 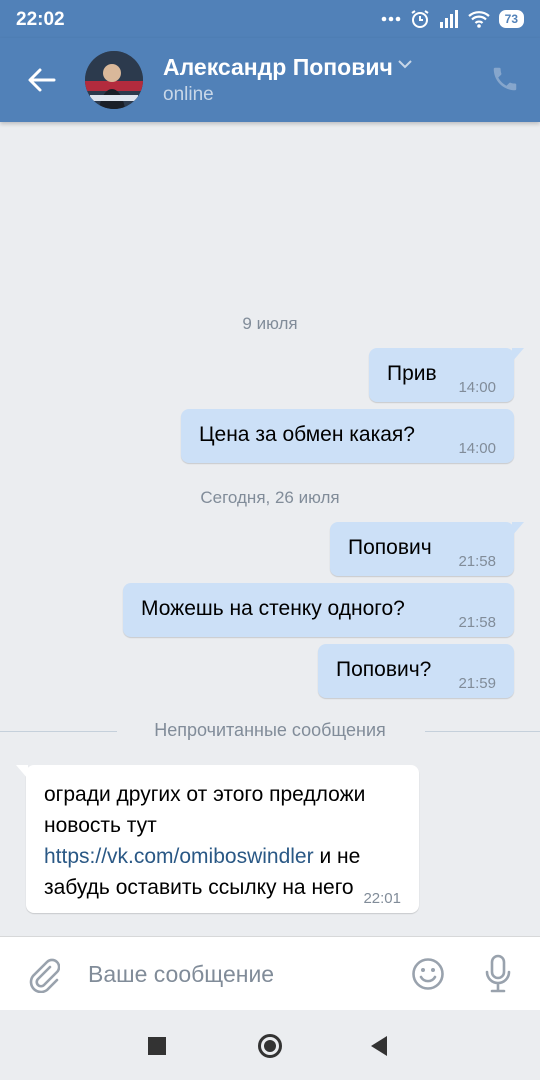 I want to click on home-button, so click(x=270, y=1046).